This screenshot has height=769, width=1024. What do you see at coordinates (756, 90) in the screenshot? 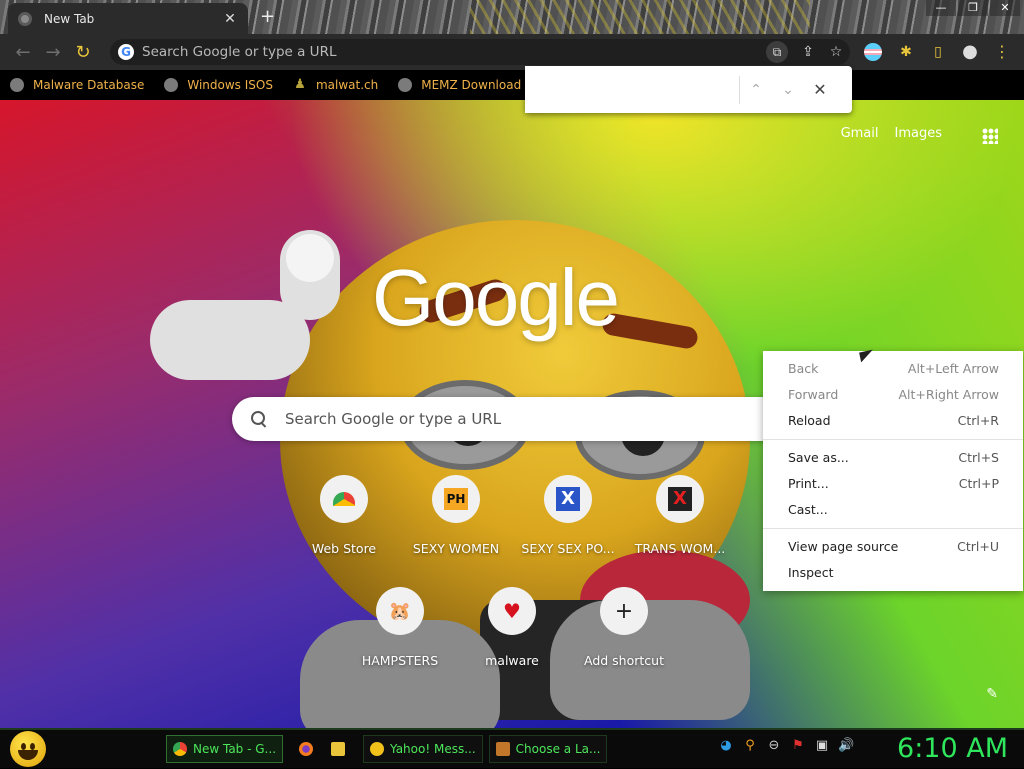
I see `find-previous-icon: ⌃` at bounding box center [756, 90].